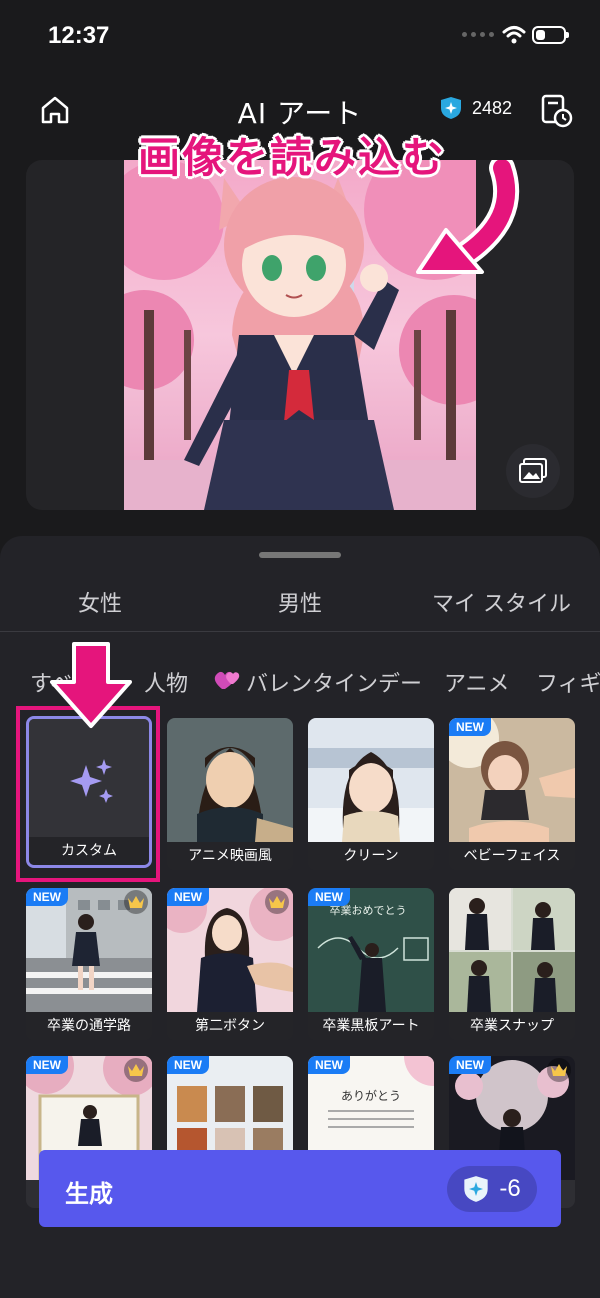 This screenshot has height=1298, width=600. I want to click on card-label: クリーン, so click(371, 856).